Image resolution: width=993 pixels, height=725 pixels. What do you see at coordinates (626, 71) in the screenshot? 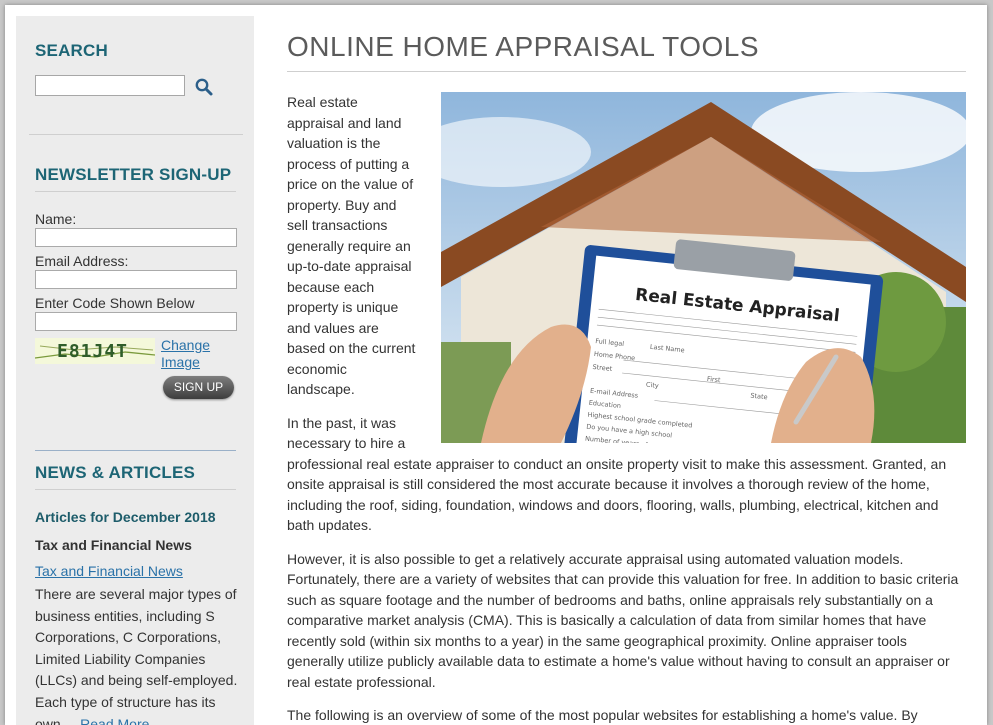
I see `title-divider` at bounding box center [626, 71].